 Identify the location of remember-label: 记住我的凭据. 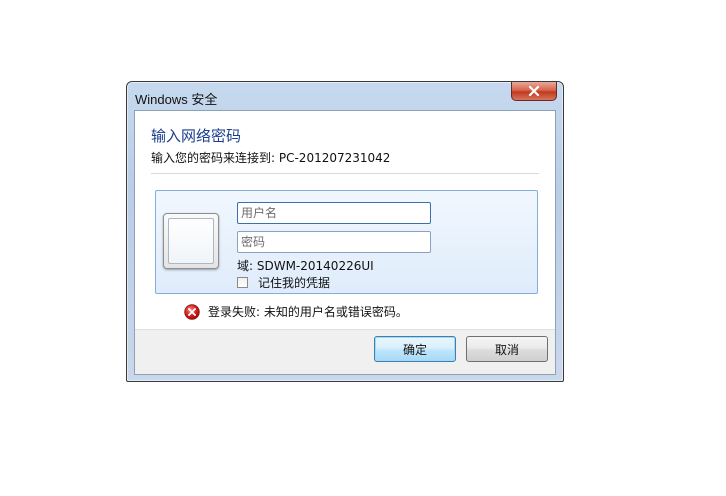
(294, 283).